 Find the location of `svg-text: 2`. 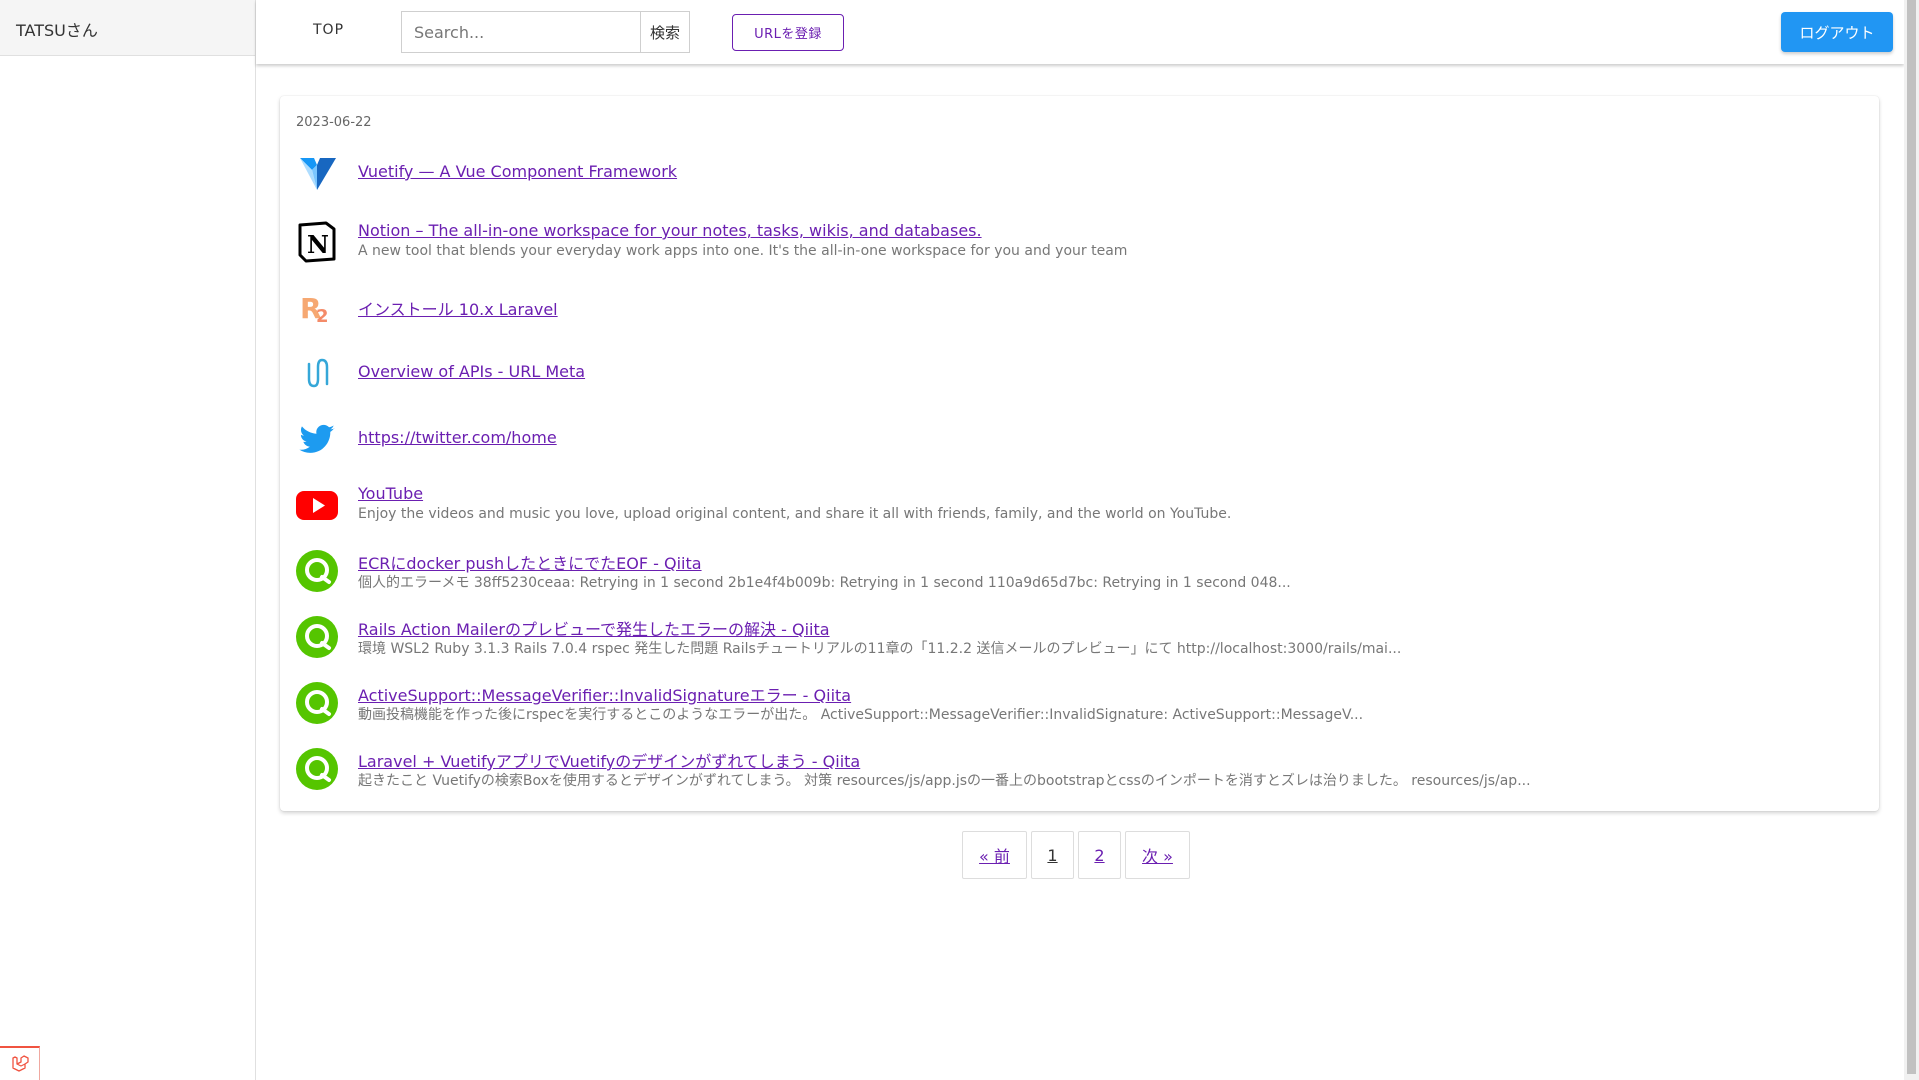

svg-text: 2 is located at coordinates (322, 316).